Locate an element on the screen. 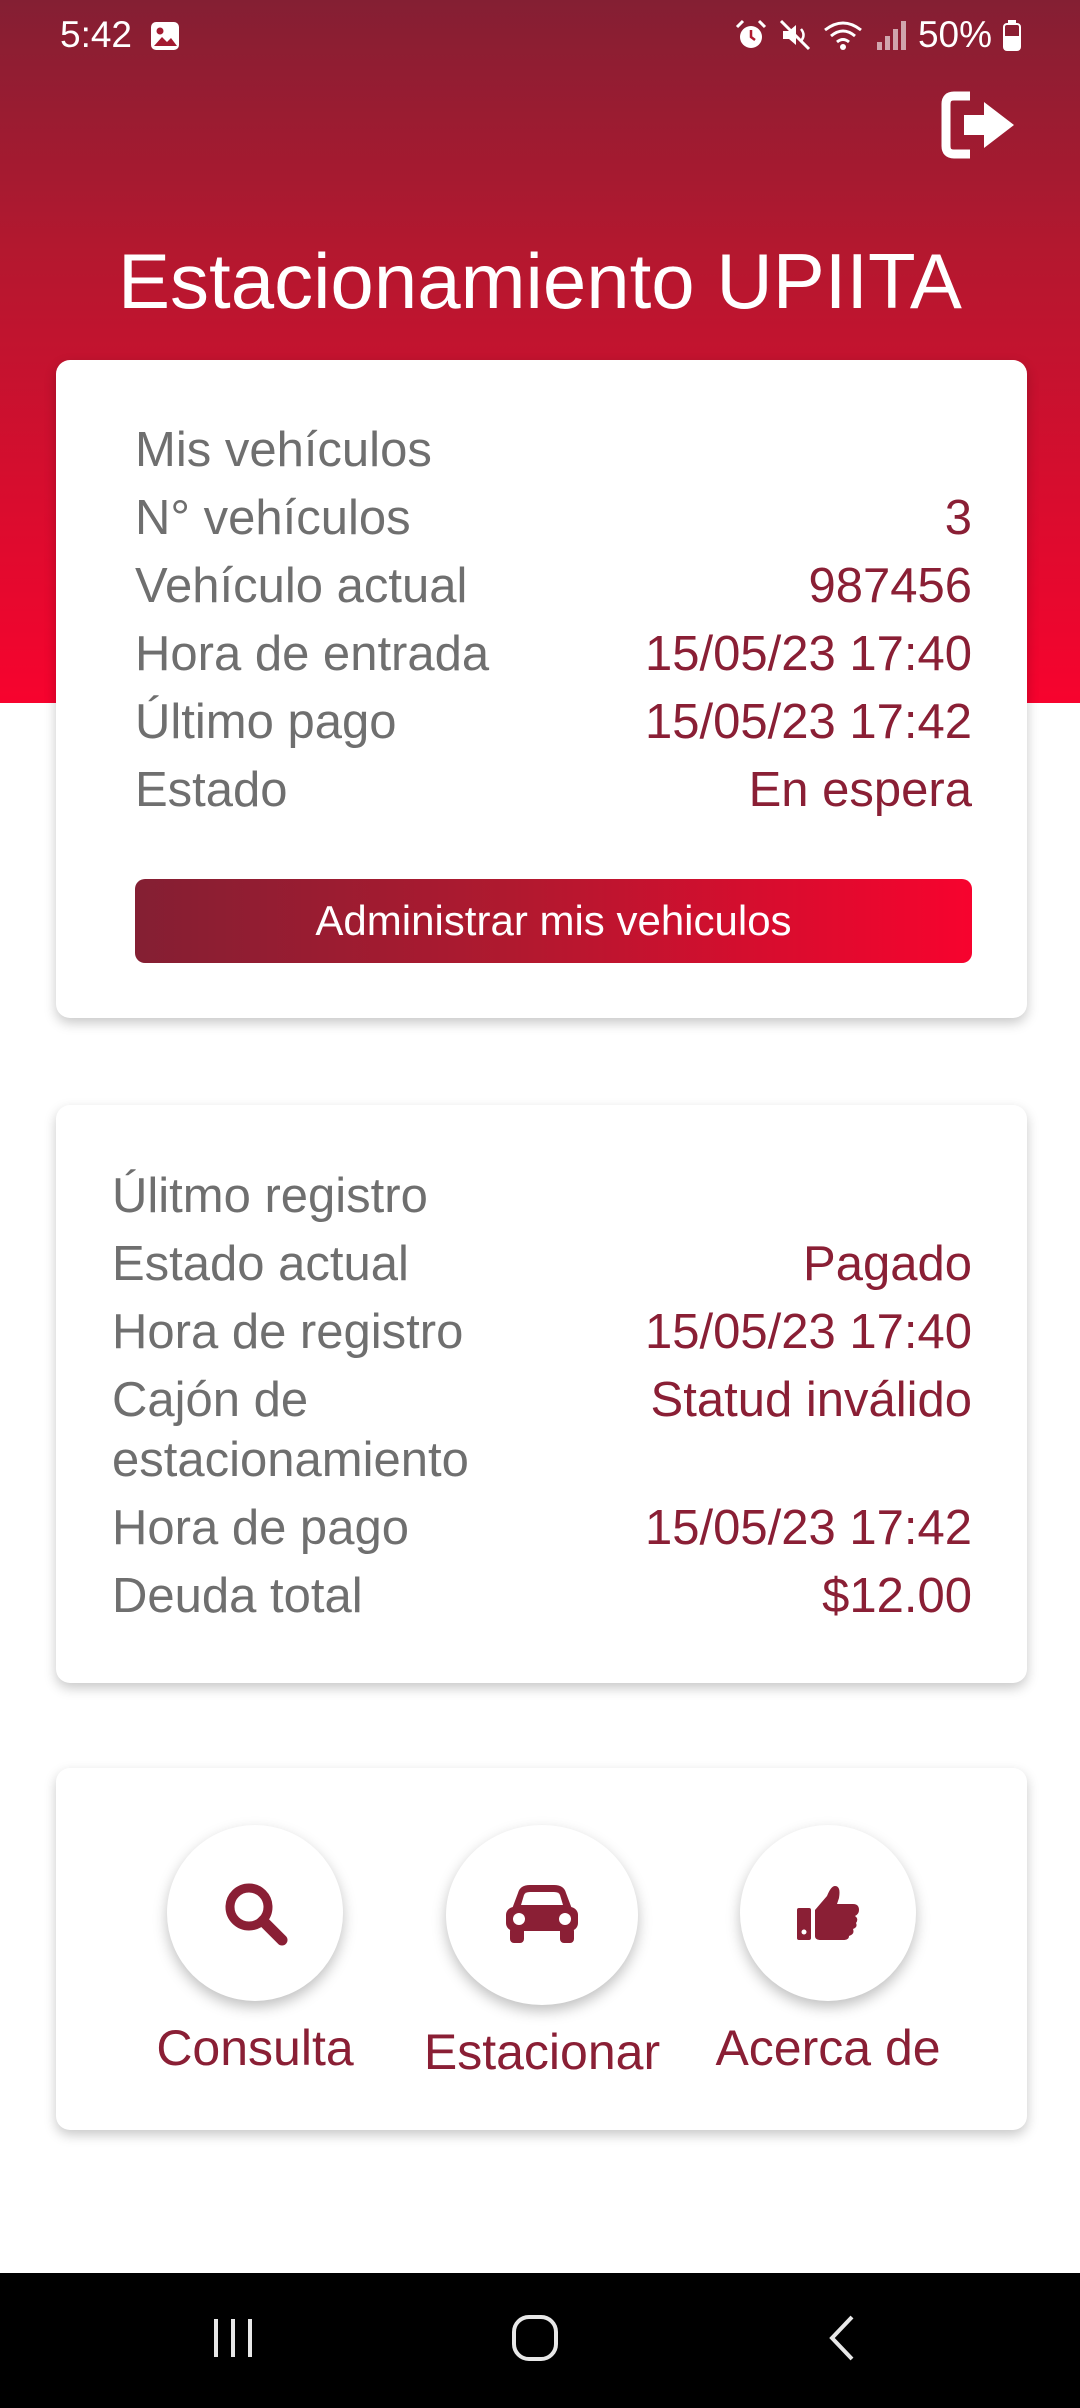 The height and width of the screenshot is (2408, 1080). battery-percent: 50% is located at coordinates (954, 34).